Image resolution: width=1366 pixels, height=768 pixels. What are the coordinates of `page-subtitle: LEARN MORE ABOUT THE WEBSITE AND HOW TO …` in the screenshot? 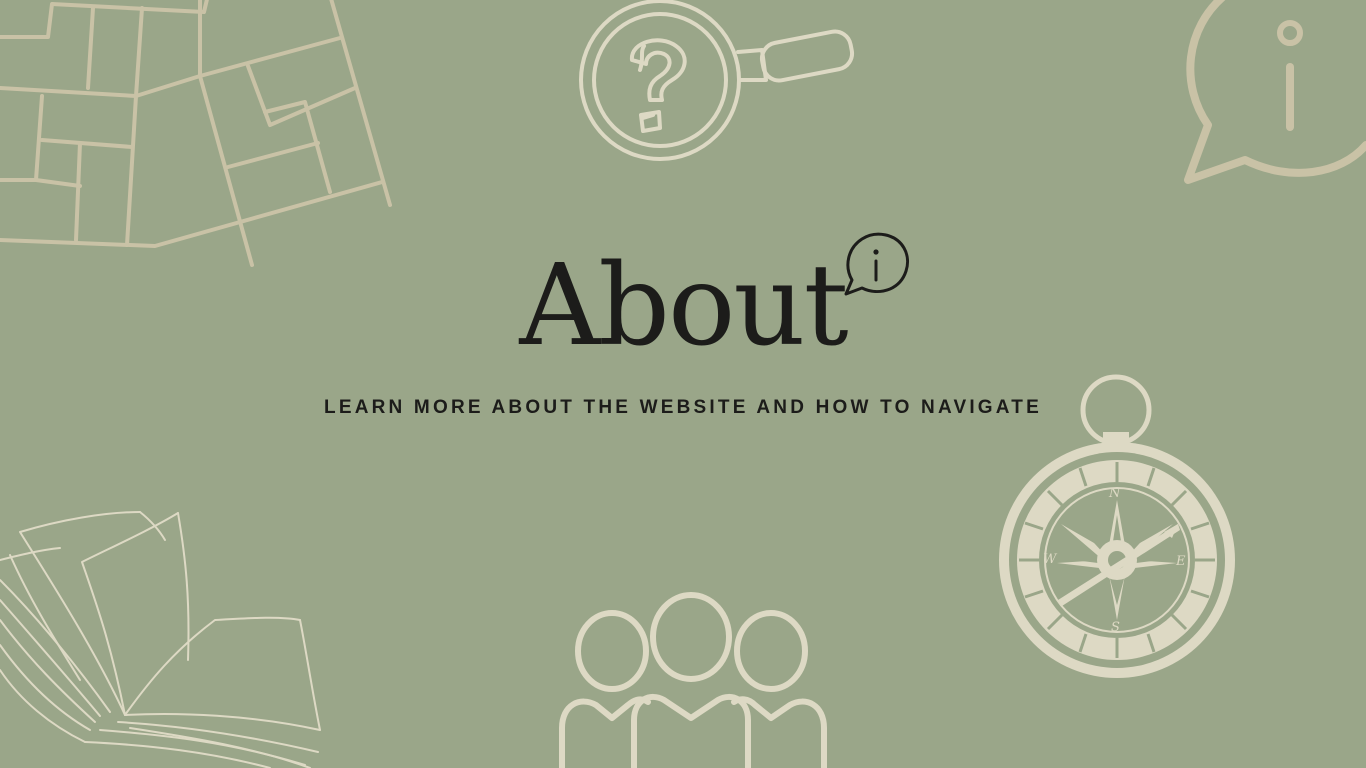 It's located at (683, 407).